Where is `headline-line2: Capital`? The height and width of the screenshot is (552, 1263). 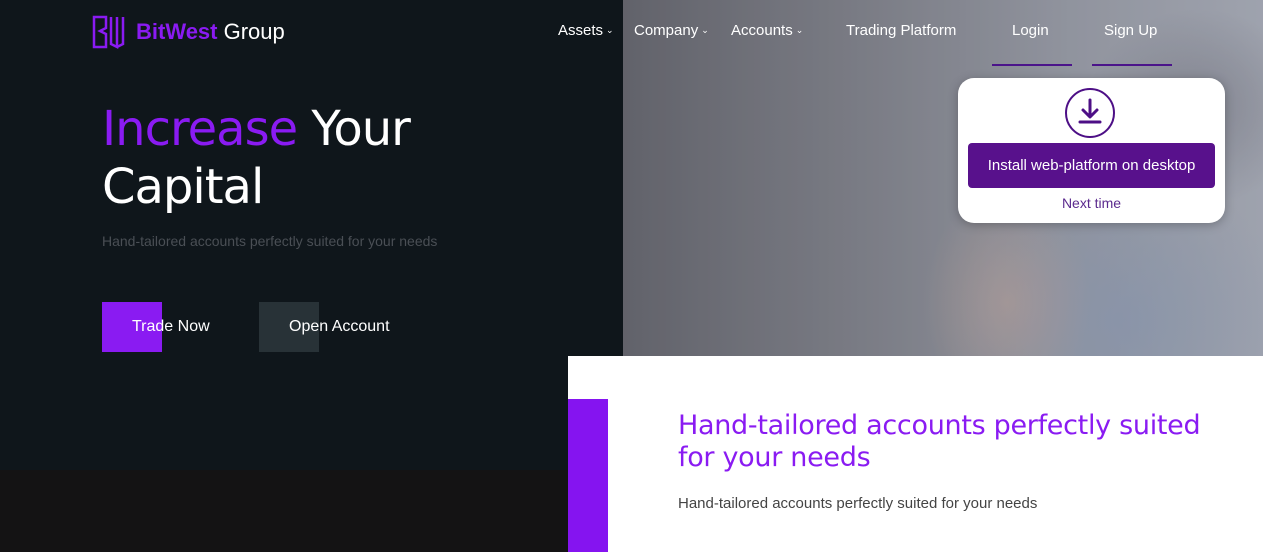 headline-line2: Capital is located at coordinates (183, 187).